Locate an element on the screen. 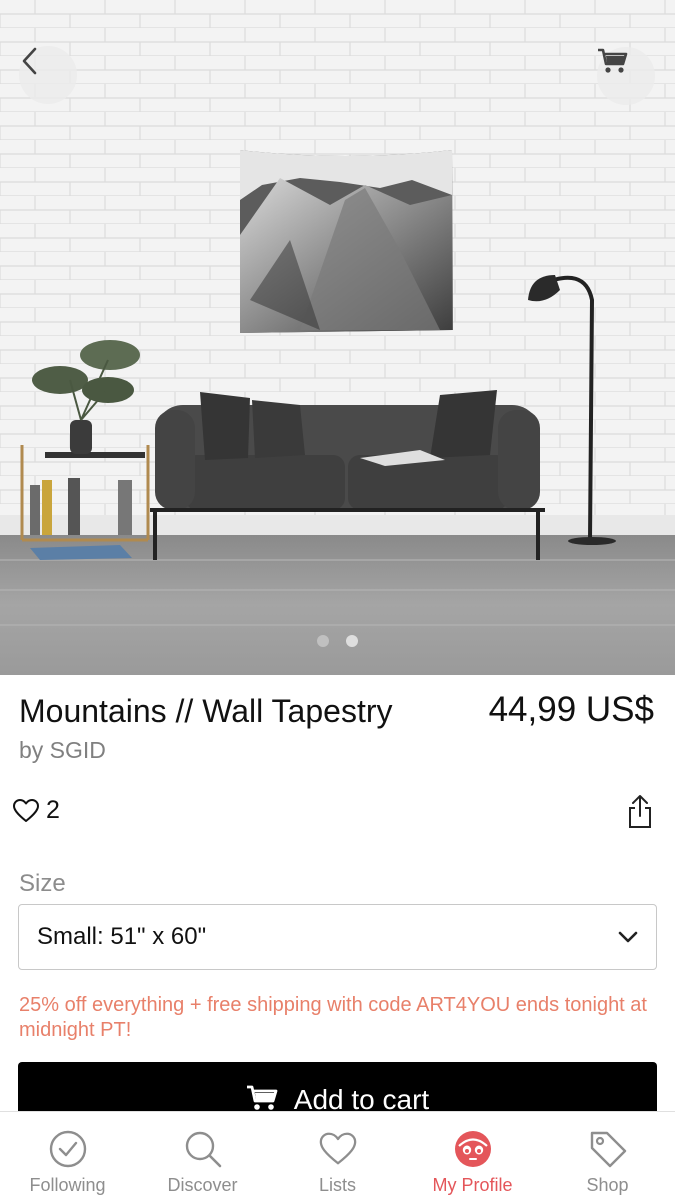 This screenshot has height=1200, width=675. tab-shop: Shop is located at coordinates (607, 1156).